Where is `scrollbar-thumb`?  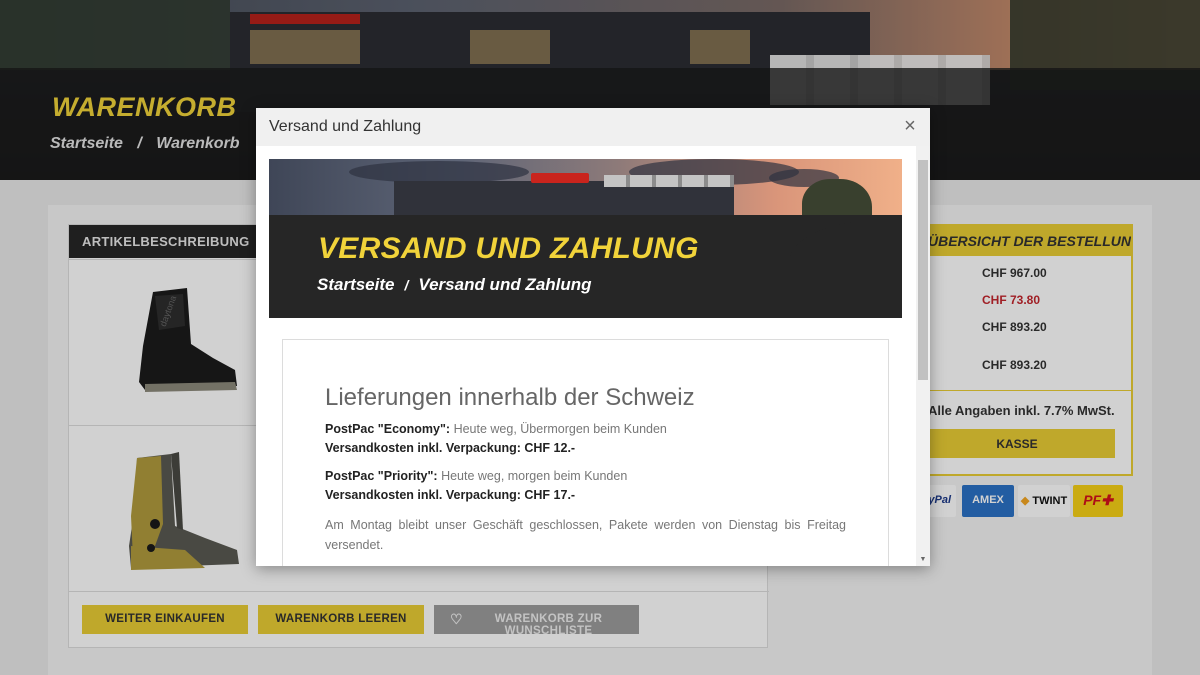 scrollbar-thumb is located at coordinates (923, 270).